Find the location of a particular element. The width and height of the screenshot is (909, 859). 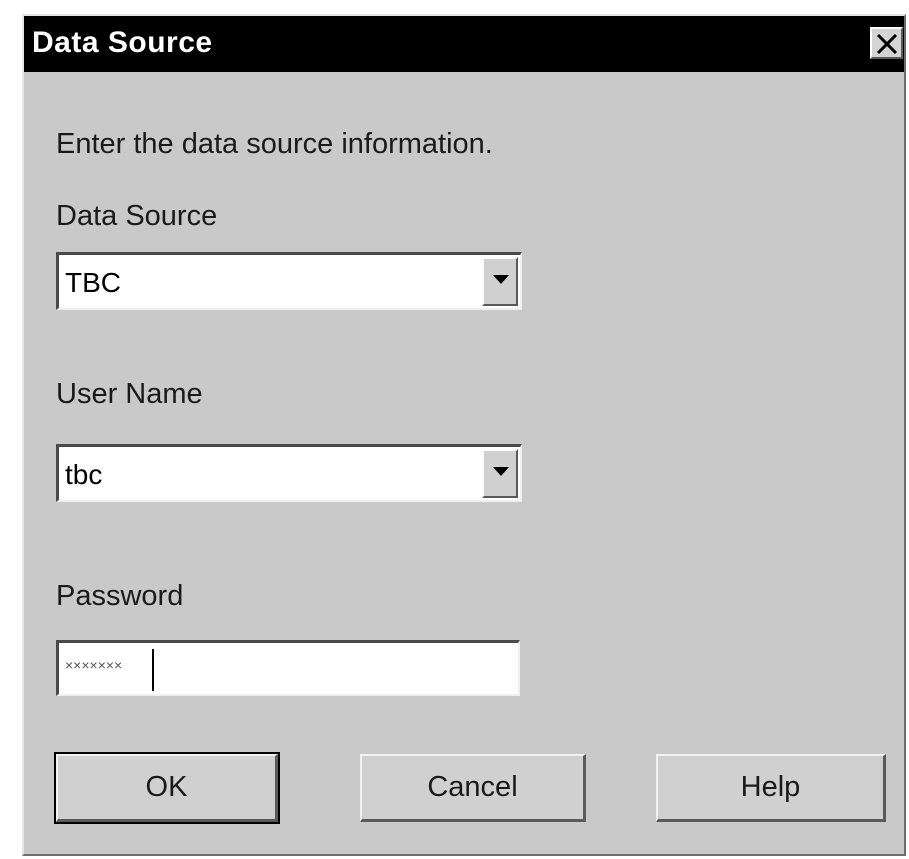

password-masked-value: ××××××× is located at coordinates (94, 665).